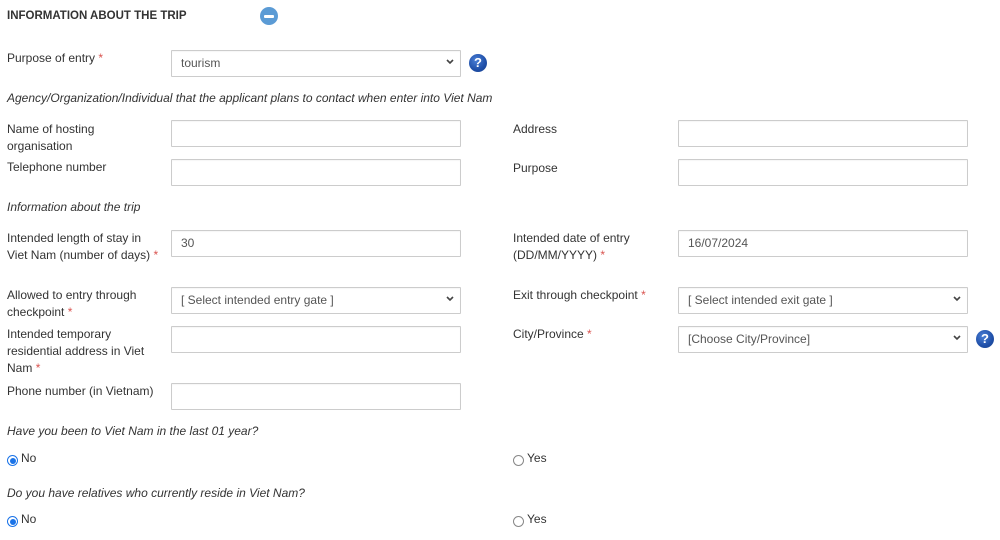 The image size is (1000, 540). I want to click on trip-heading: Information about the trip, so click(74, 207).